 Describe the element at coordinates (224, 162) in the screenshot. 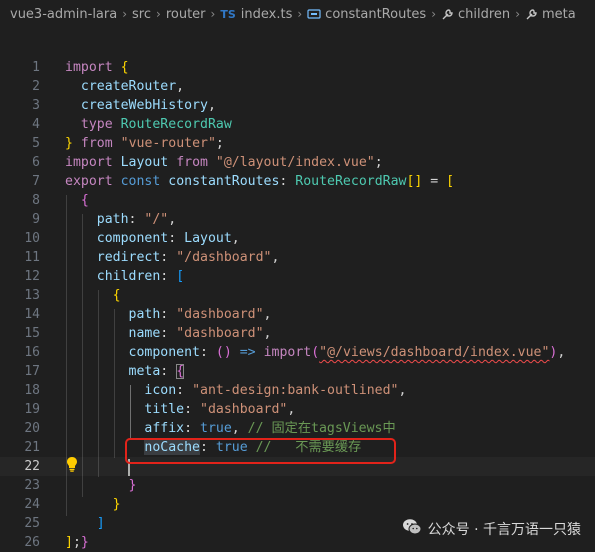

I see `code-text: import Layout from "@/layout/index.vue";` at that location.